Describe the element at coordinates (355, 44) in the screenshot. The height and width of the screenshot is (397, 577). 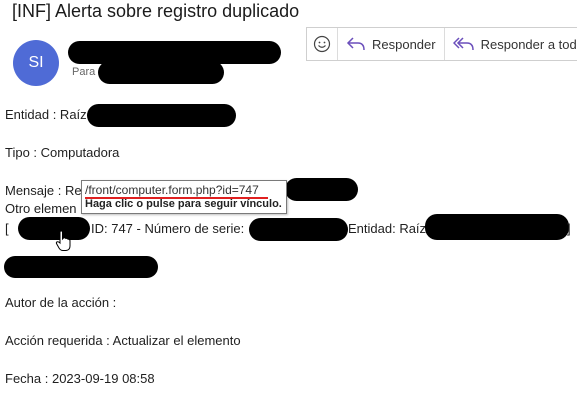
I see `reply-arrow-icon` at that location.